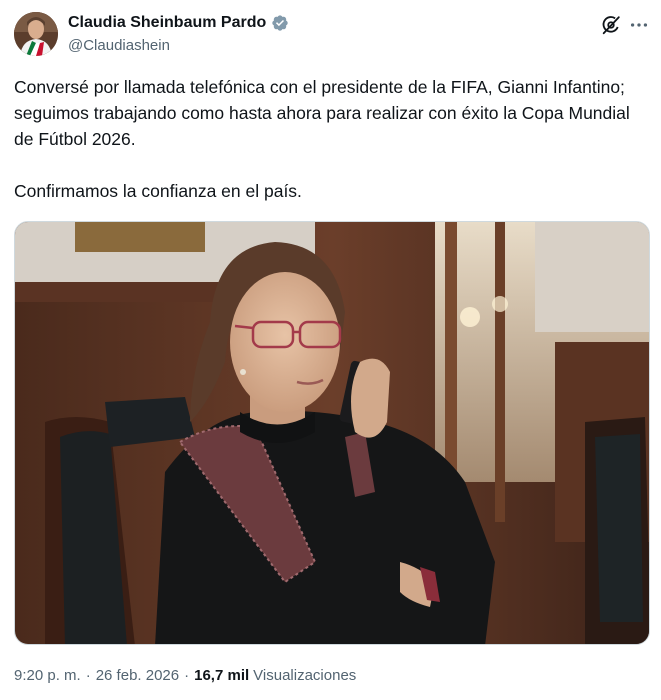  What do you see at coordinates (280, 23) in the screenshot?
I see `verified-badge-icon` at bounding box center [280, 23].